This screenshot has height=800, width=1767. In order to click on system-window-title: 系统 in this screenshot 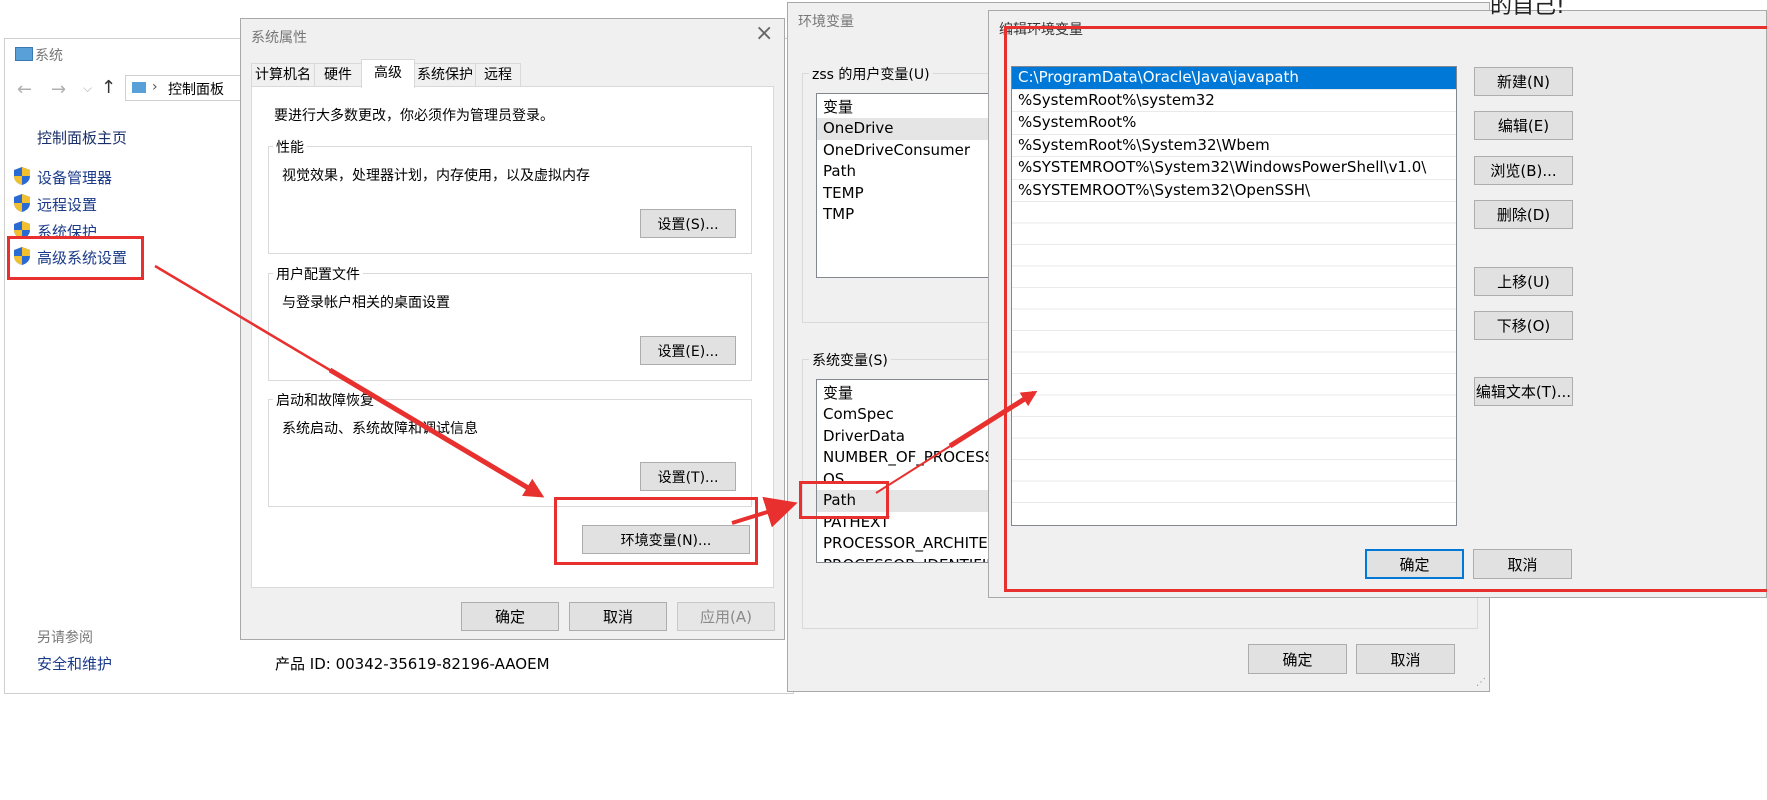, I will do `click(49, 56)`.